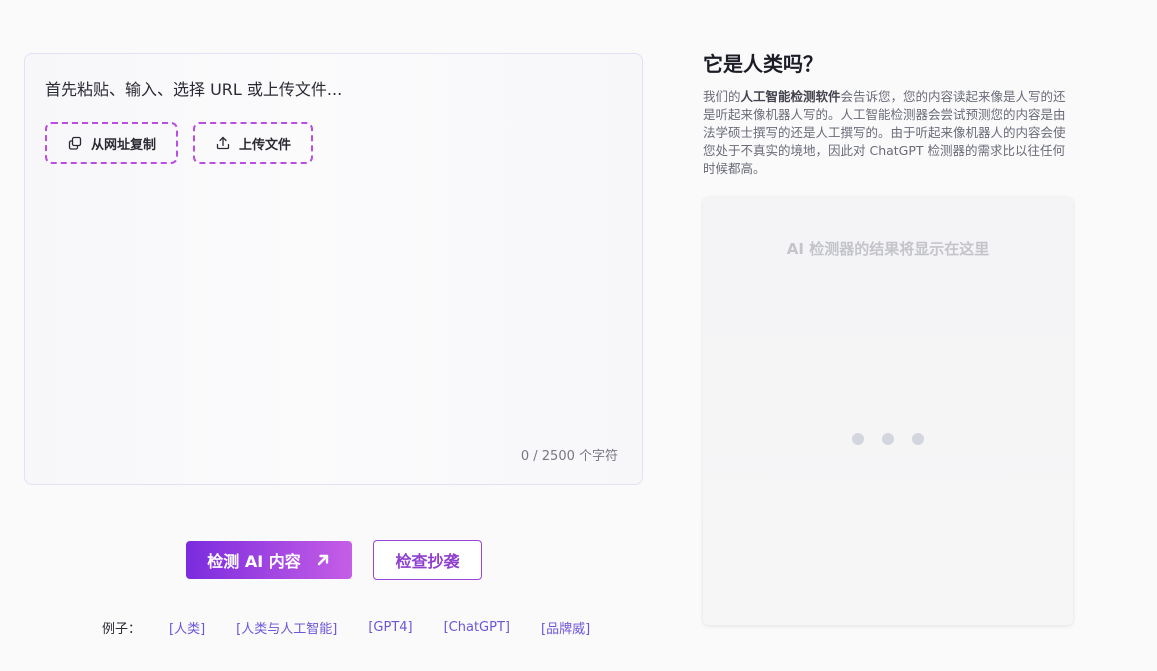 The image size is (1157, 671). What do you see at coordinates (323, 560) in the screenshot?
I see `arrow-up-right-icon` at bounding box center [323, 560].